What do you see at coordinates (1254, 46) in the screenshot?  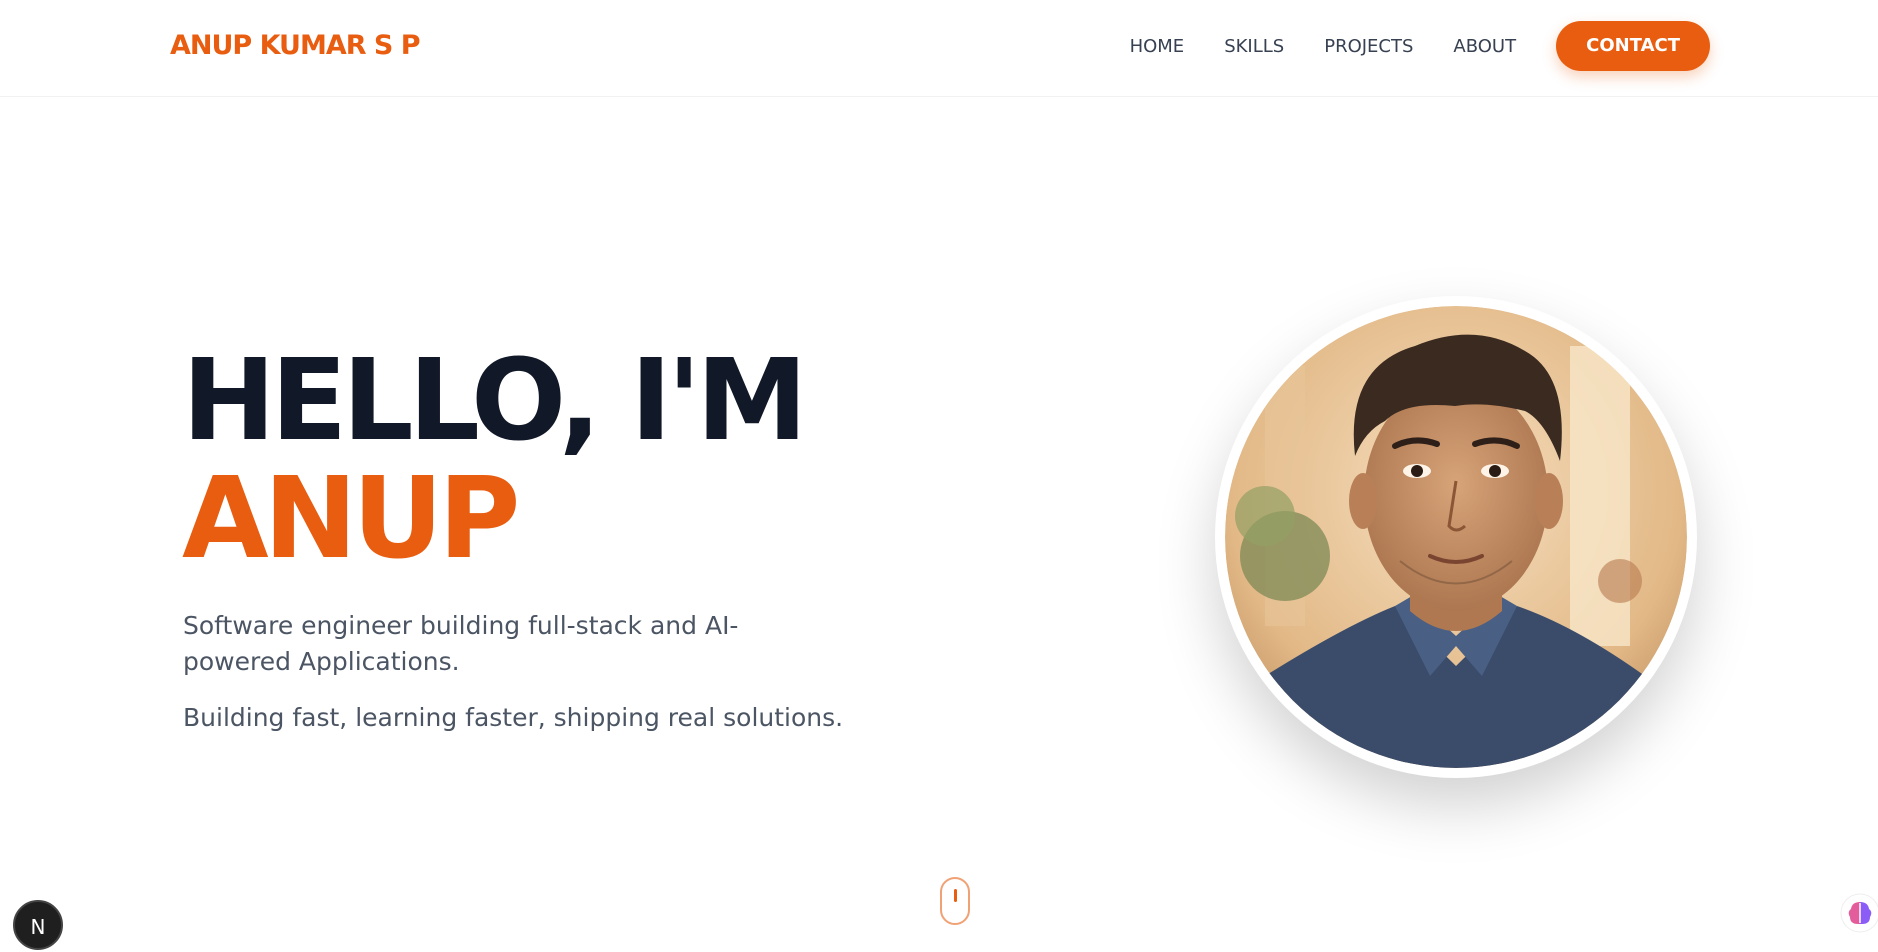 I see `nav-skills: SKILLS` at bounding box center [1254, 46].